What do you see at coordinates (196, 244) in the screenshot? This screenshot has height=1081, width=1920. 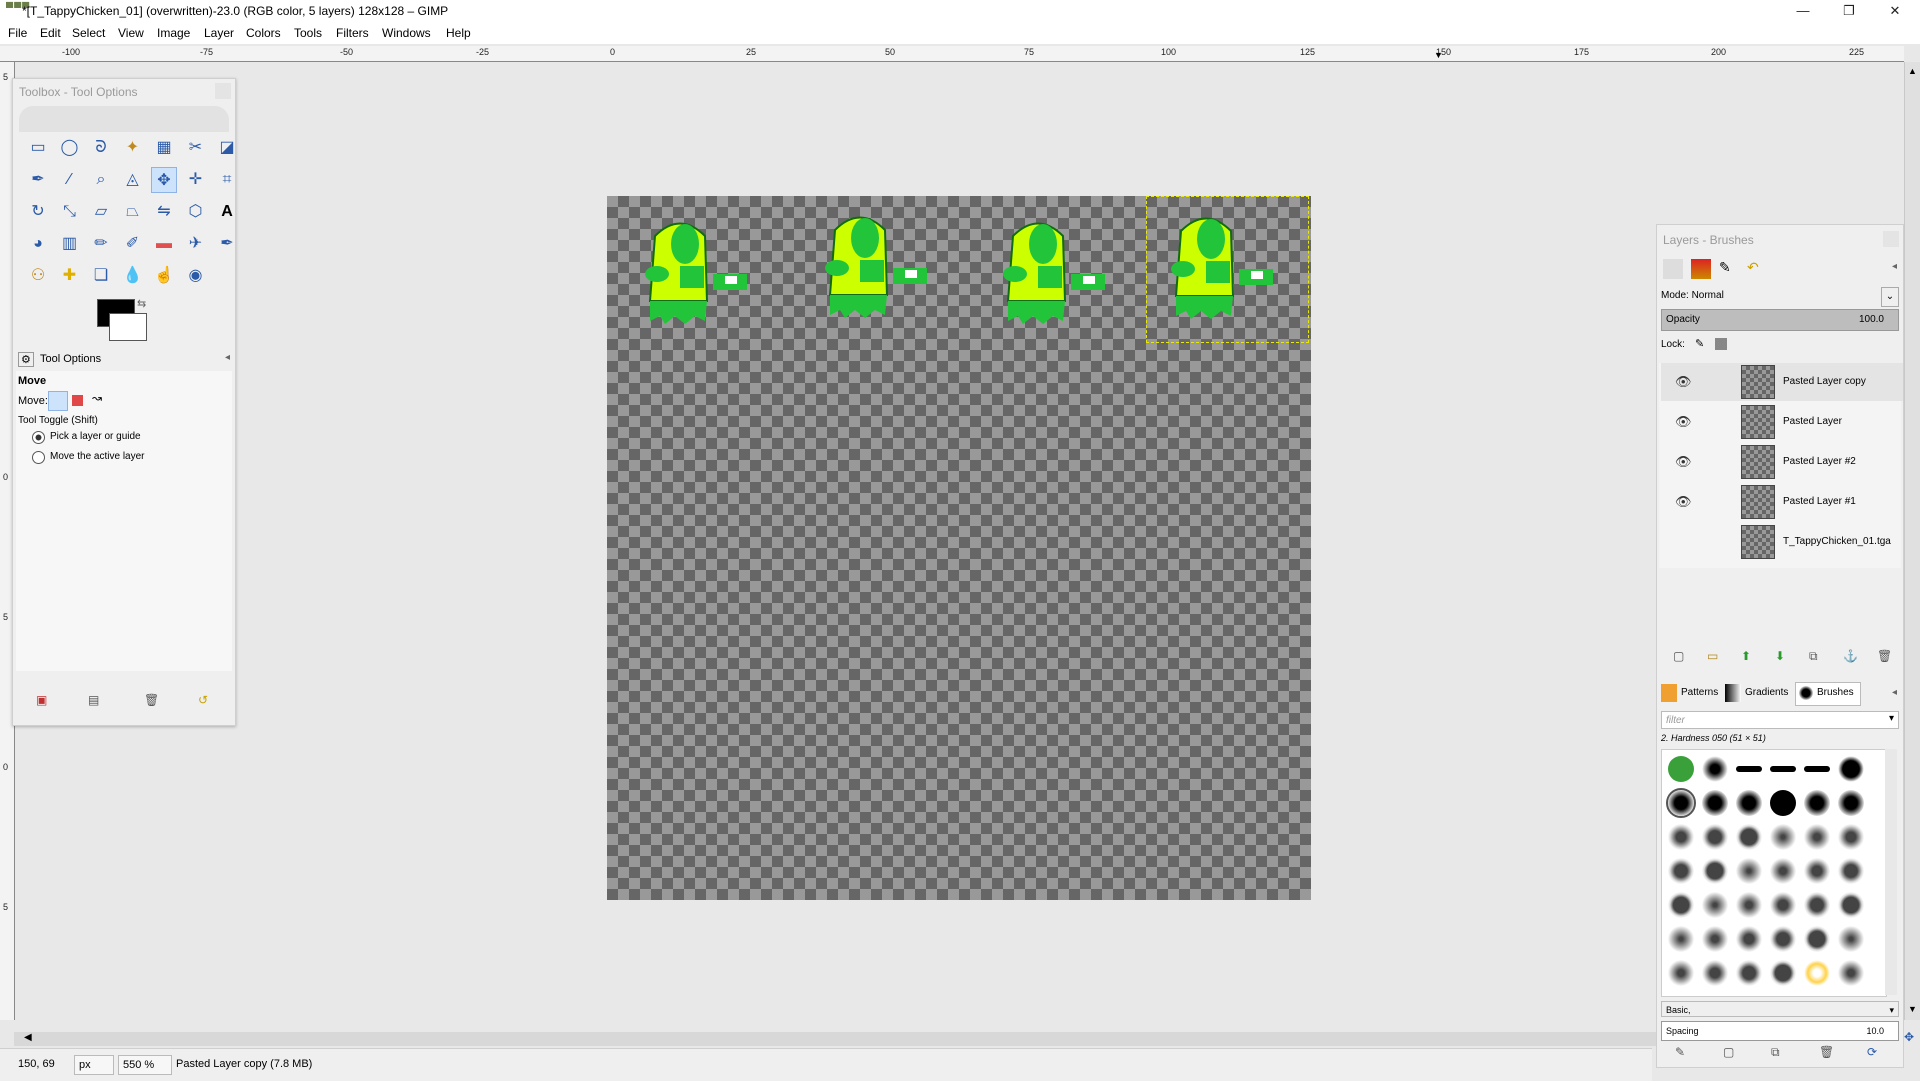 I see `airbrush-icon: ✈` at bounding box center [196, 244].